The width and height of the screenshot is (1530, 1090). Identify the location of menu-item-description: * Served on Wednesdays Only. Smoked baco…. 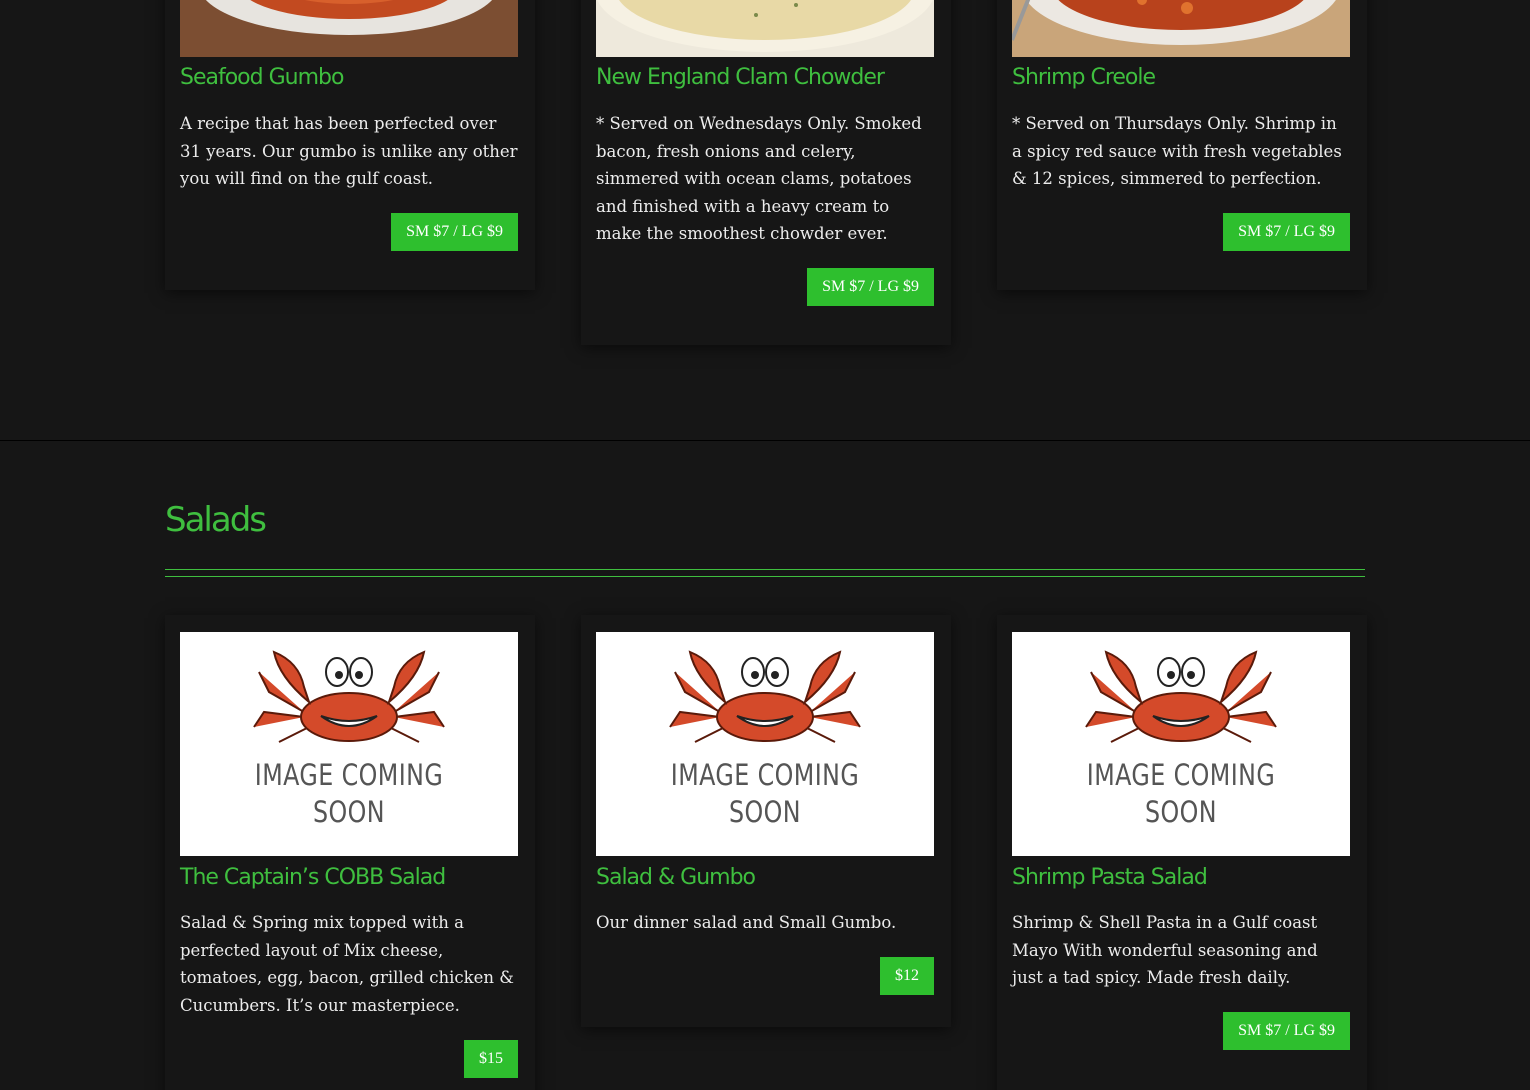
(759, 178).